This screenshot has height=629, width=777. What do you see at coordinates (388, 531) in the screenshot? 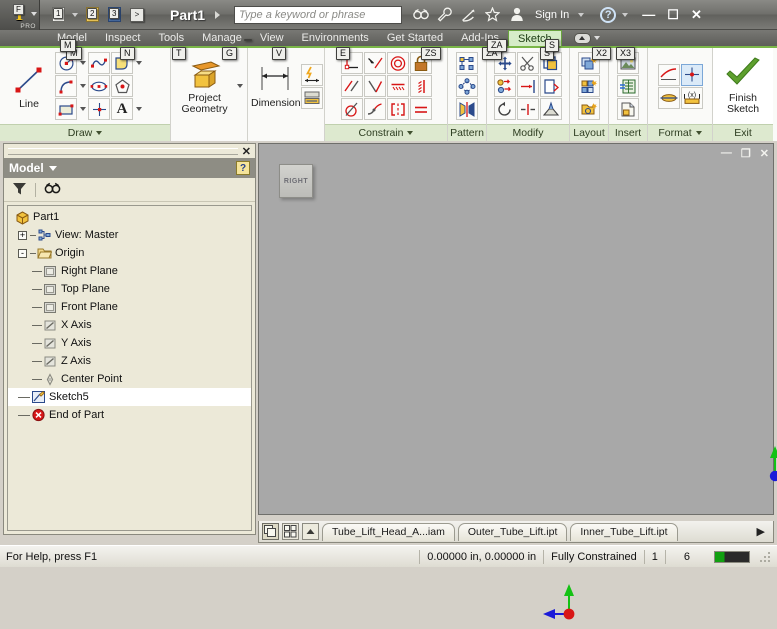
I see `doc-tab-tube-lift-head: Tube_Lift_Head_A...iam` at bounding box center [388, 531].